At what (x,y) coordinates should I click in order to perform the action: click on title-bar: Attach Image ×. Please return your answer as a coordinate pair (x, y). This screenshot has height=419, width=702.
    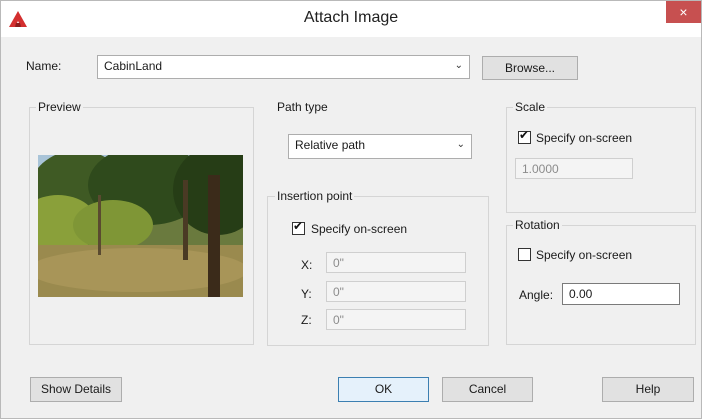
    Looking at the image, I should click on (351, 19).